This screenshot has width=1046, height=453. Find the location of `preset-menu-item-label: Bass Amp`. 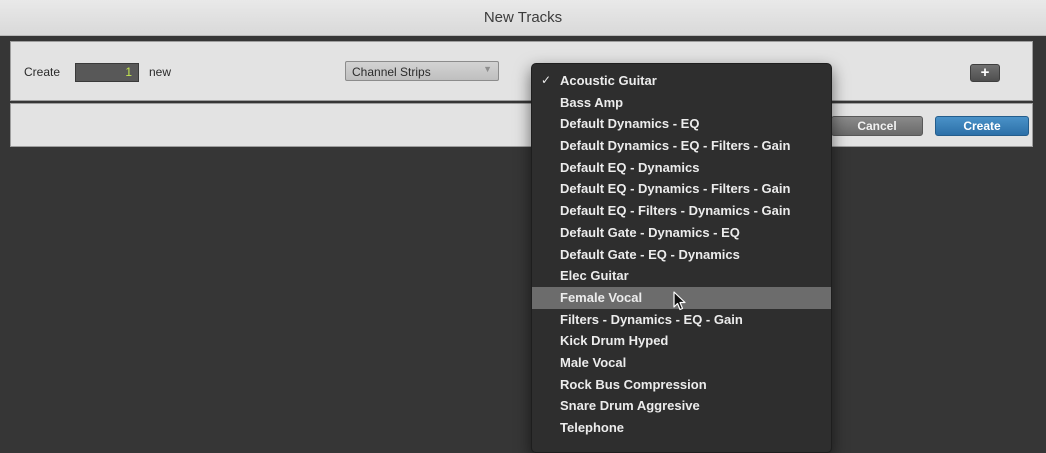

preset-menu-item-label: Bass Amp is located at coordinates (592, 102).